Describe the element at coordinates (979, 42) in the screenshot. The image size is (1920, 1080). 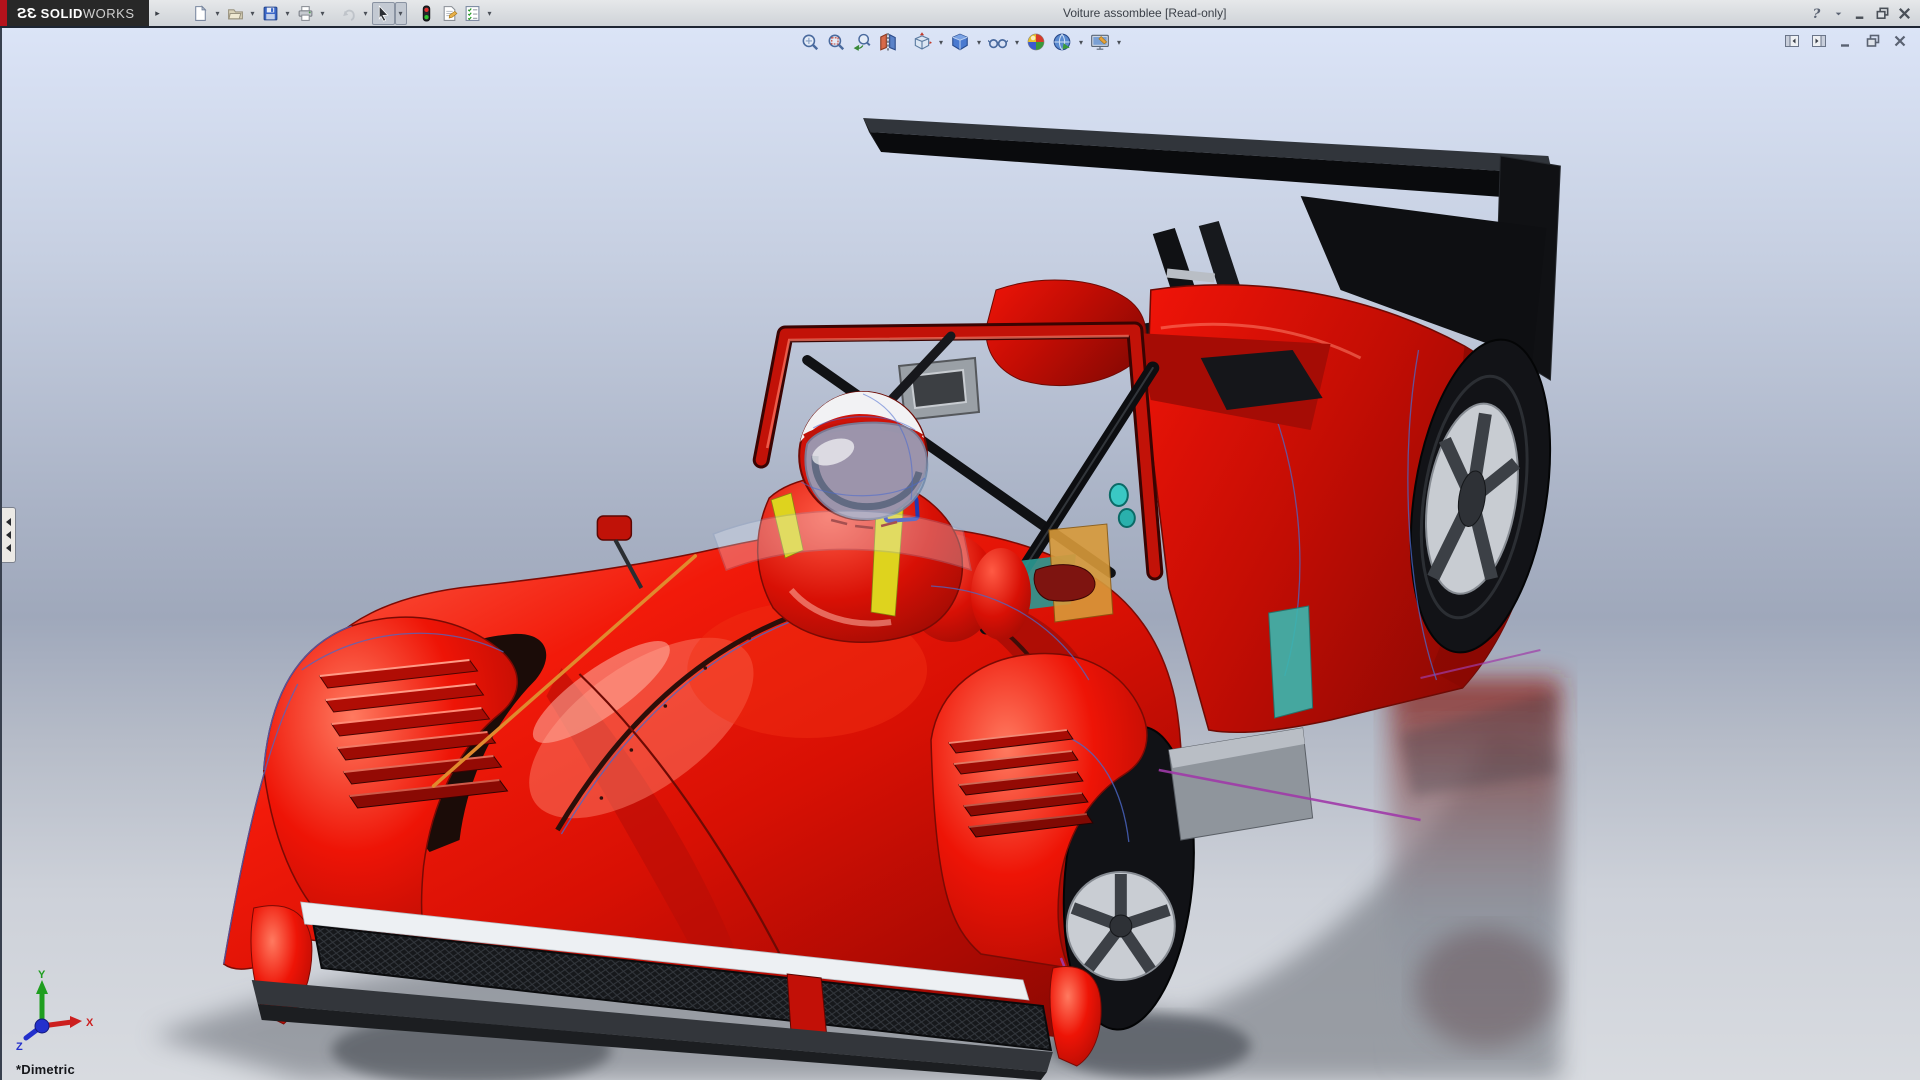
I see `display-style-dropdown: ▾` at that location.